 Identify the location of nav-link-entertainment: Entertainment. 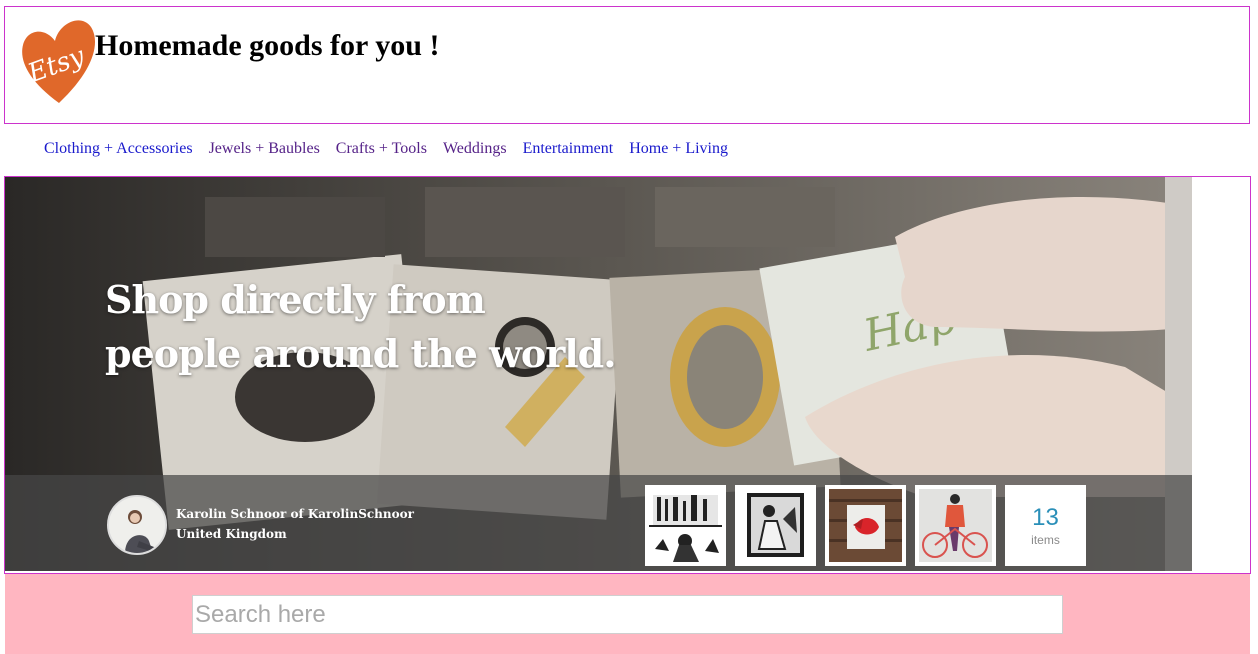
(568, 152).